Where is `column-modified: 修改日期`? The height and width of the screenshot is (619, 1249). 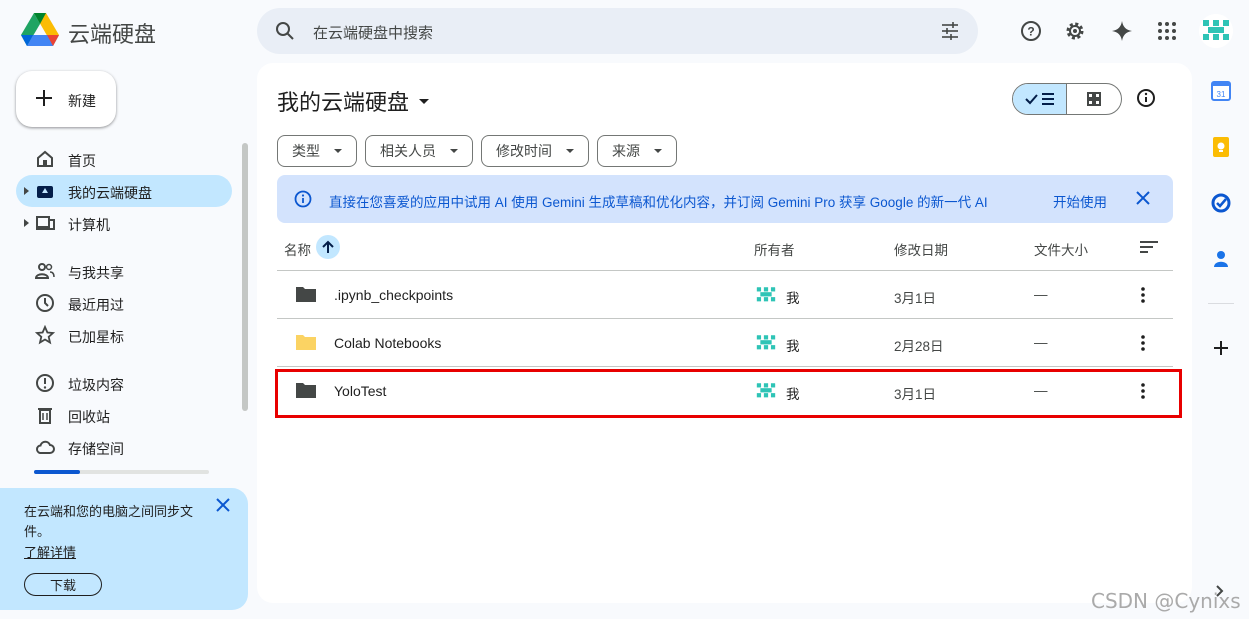 column-modified: 修改日期 is located at coordinates (921, 249).